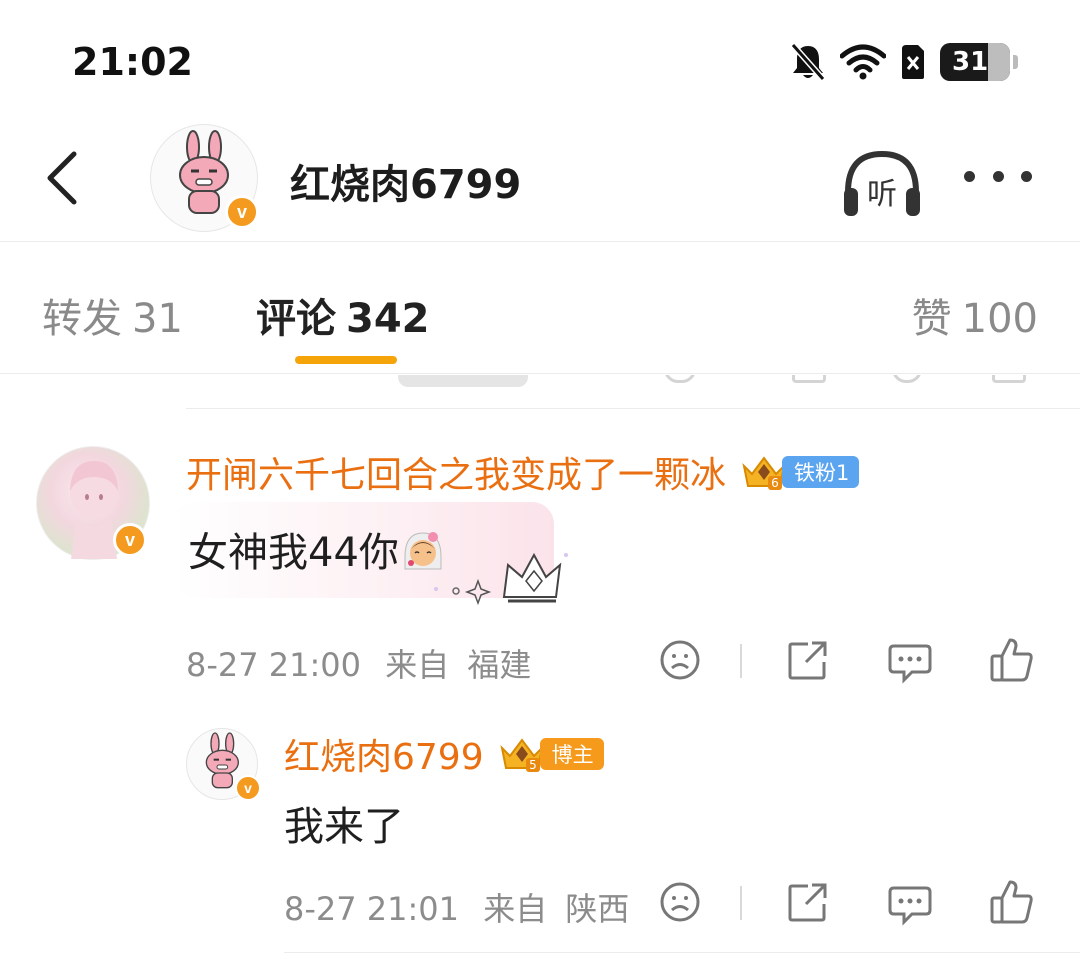 Image resolution: width=1080 pixels, height=970 pixels. What do you see at coordinates (862, 660) in the screenshot?
I see `comment-actions` at bounding box center [862, 660].